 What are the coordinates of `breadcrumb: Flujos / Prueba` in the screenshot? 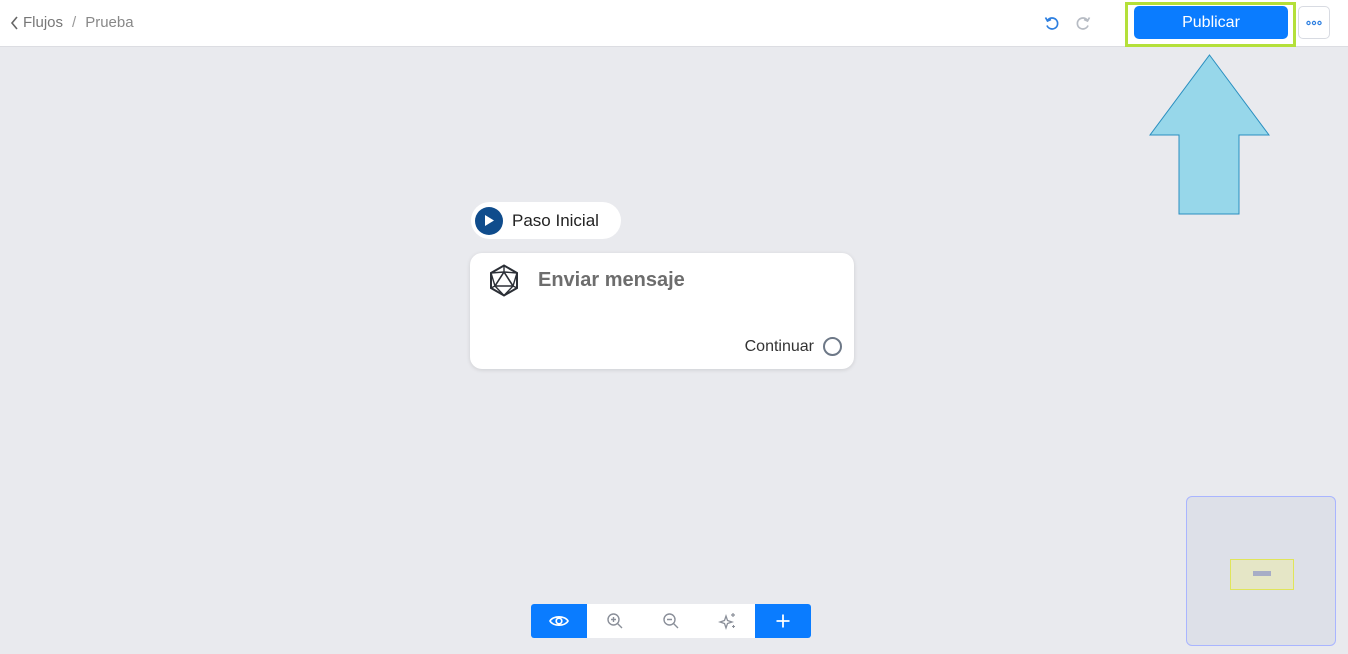 It's located at (72, 22).